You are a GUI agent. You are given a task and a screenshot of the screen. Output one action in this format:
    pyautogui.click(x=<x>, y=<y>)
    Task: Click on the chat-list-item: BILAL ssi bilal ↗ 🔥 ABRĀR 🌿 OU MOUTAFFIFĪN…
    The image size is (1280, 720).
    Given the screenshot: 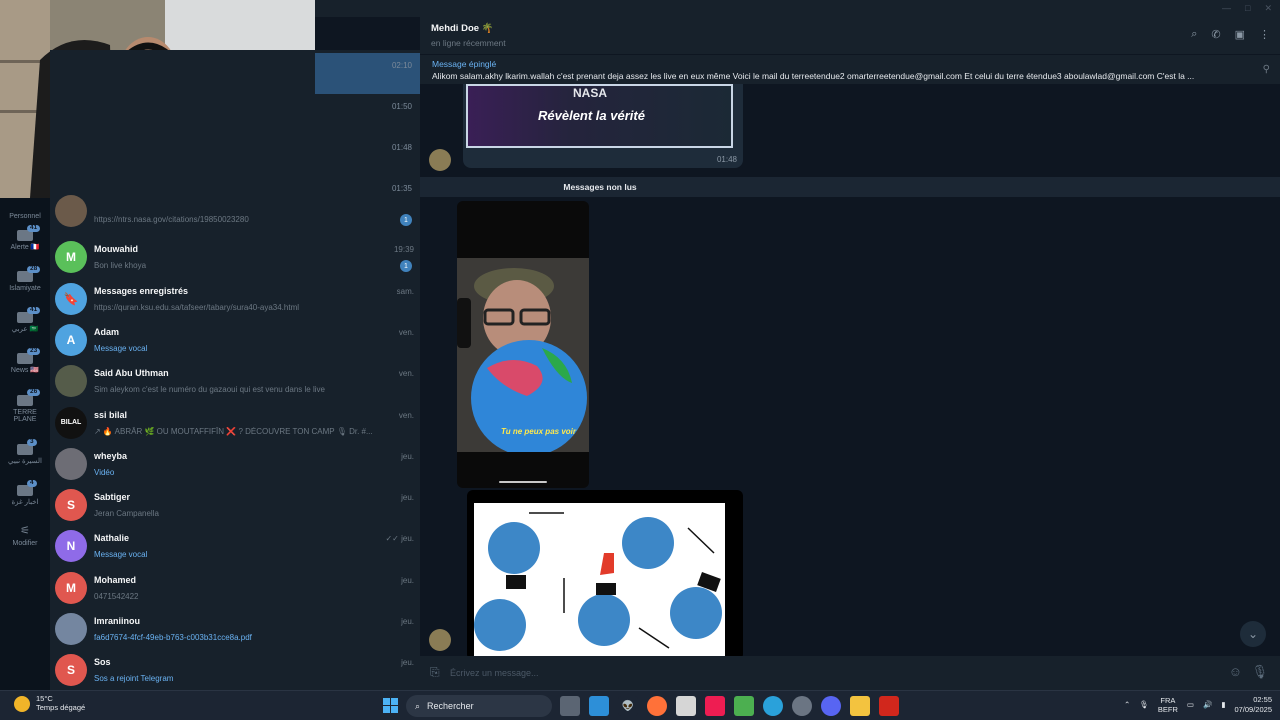 What is the action you would take?
    pyautogui.click(x=235, y=422)
    